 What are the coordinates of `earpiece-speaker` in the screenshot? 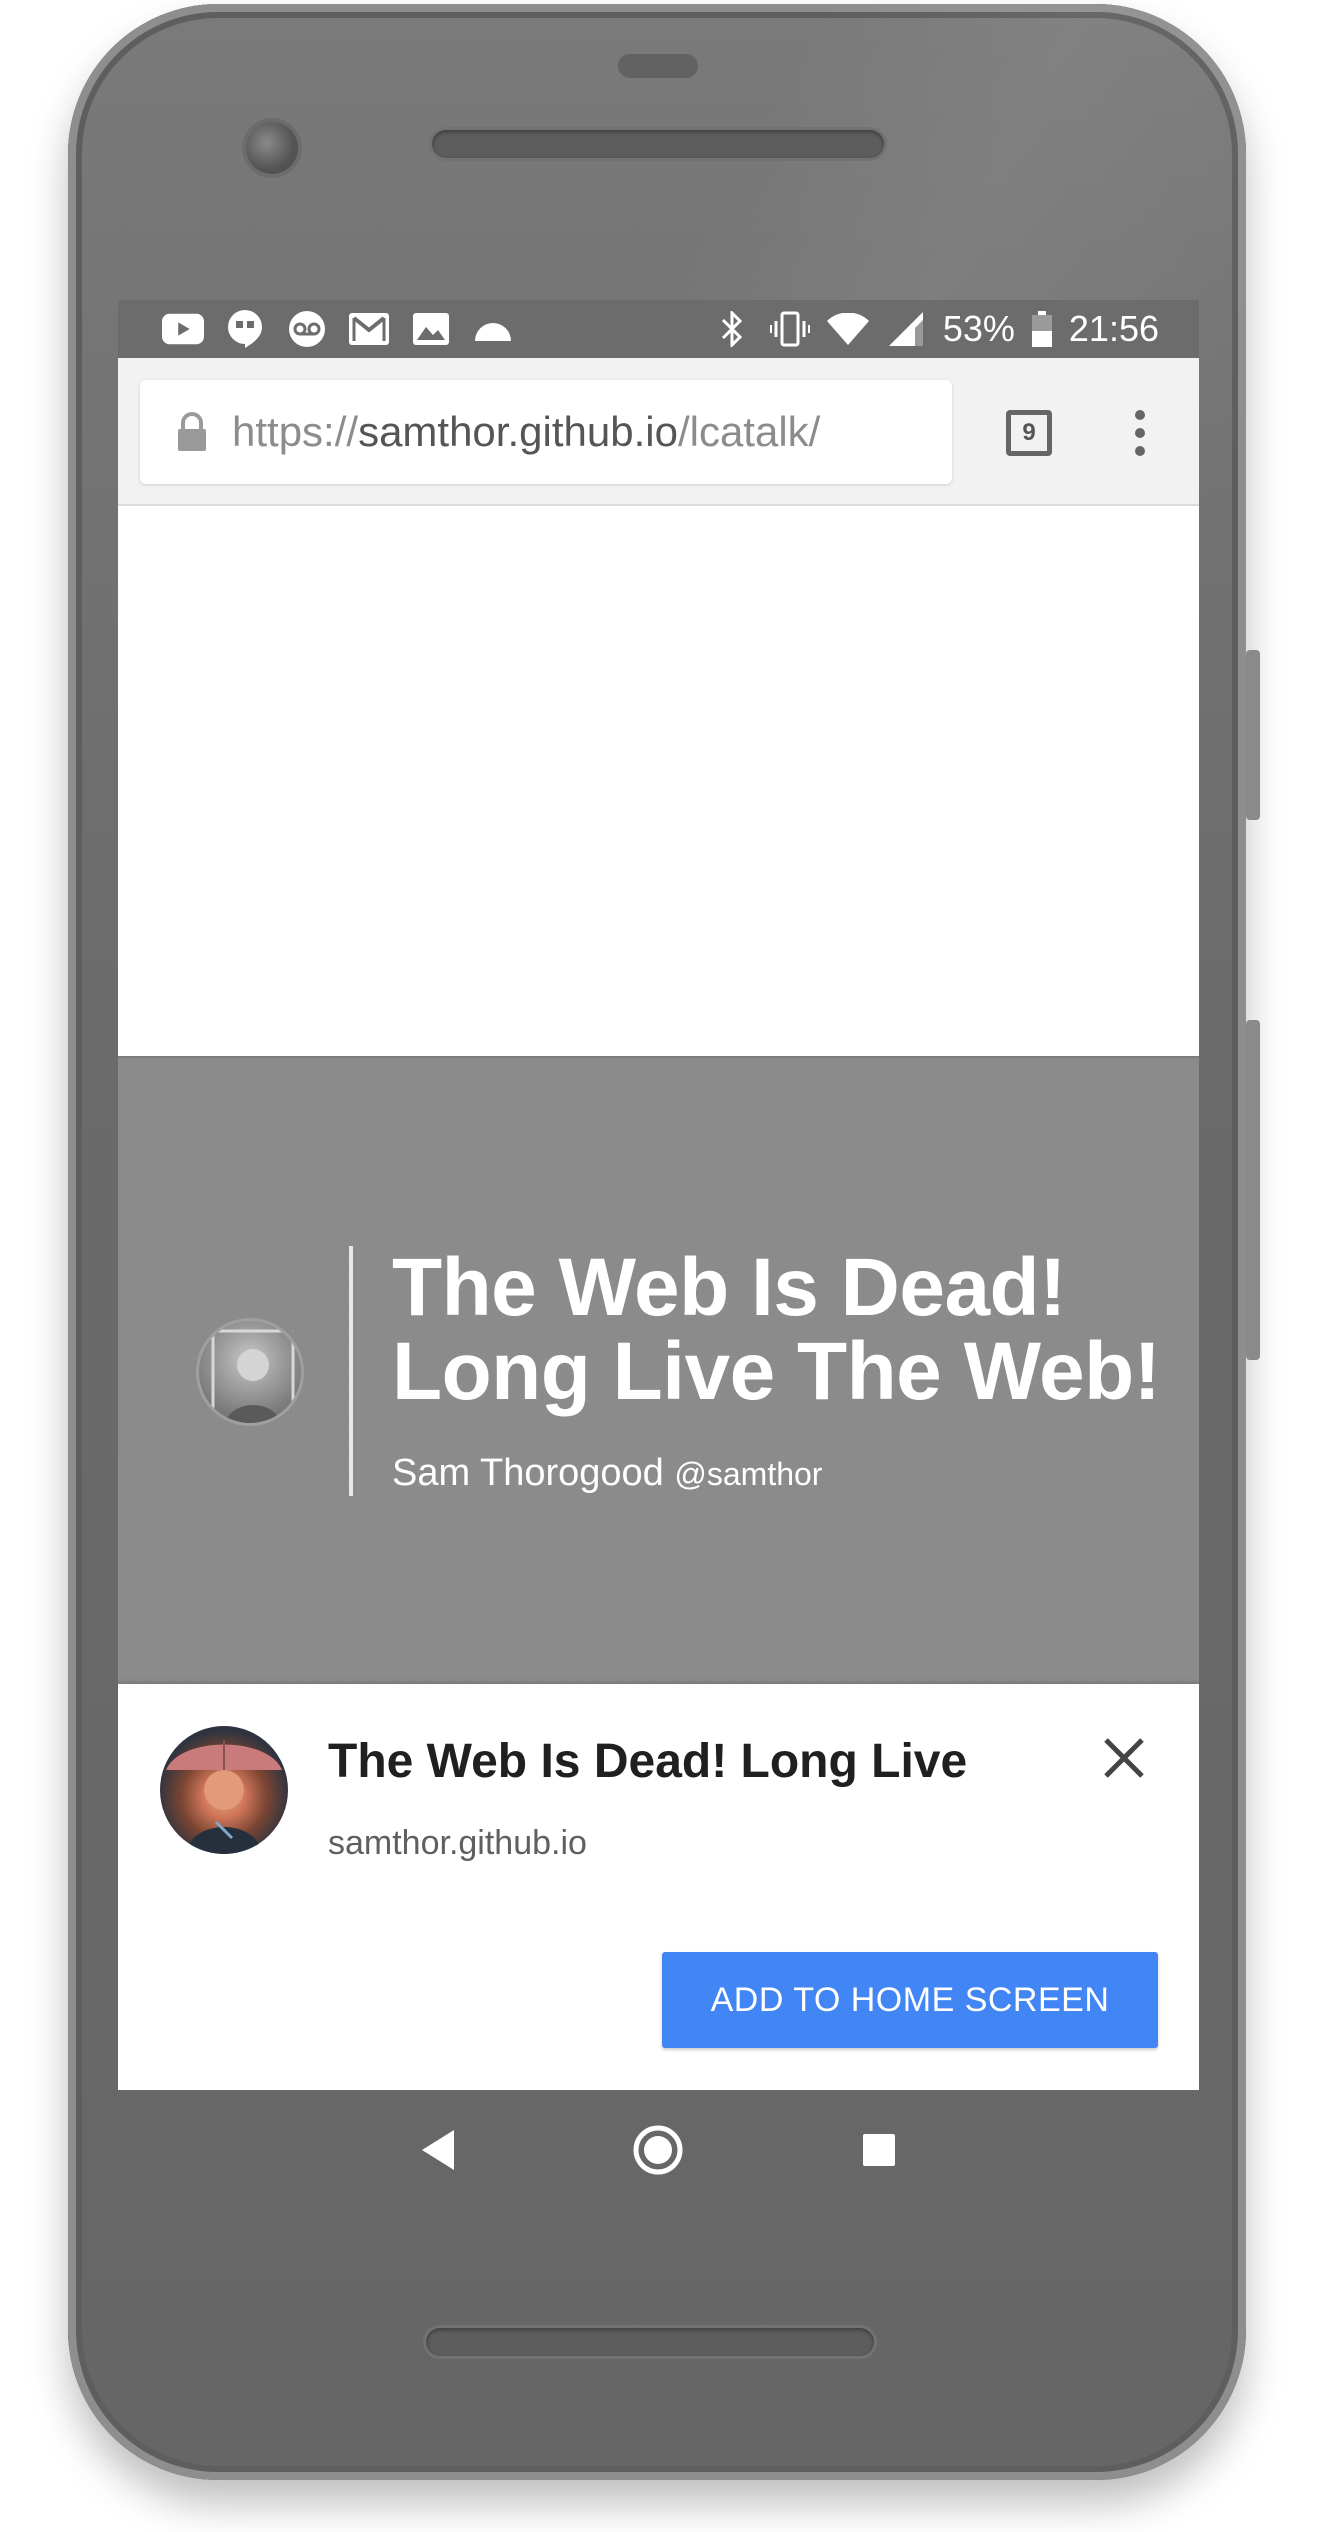 It's located at (658, 144).